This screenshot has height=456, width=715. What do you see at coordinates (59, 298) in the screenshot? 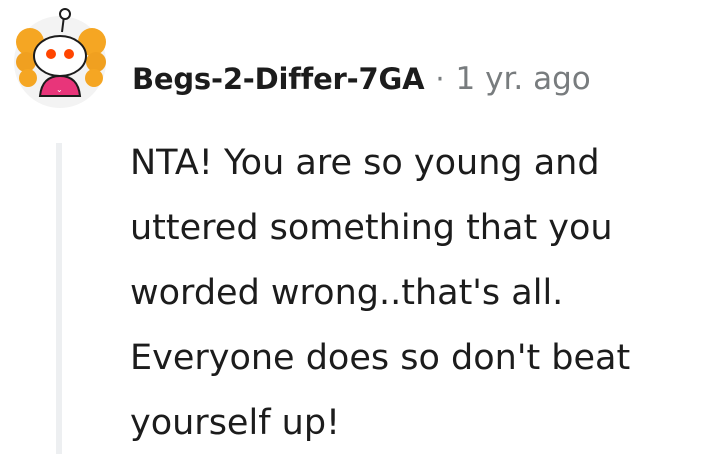
I see `thread-collapse-line` at bounding box center [59, 298].